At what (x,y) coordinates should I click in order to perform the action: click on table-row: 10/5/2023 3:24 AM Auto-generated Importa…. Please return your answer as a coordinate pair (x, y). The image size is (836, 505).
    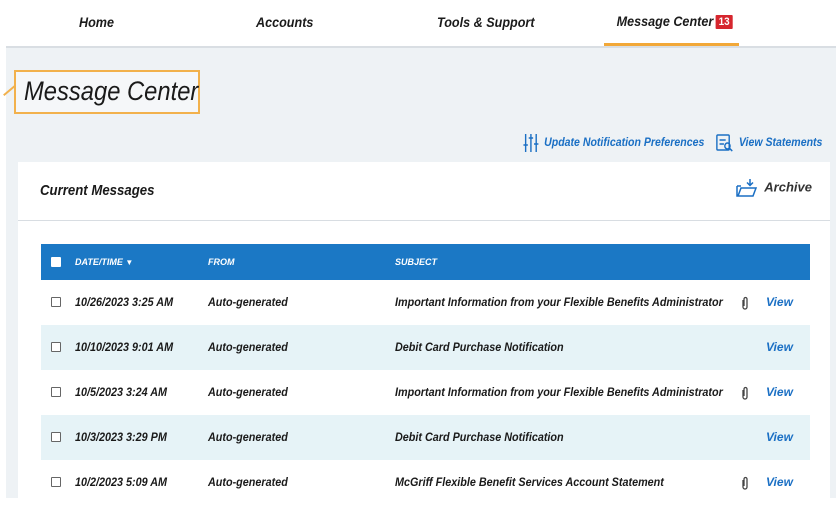
    Looking at the image, I should click on (425, 392).